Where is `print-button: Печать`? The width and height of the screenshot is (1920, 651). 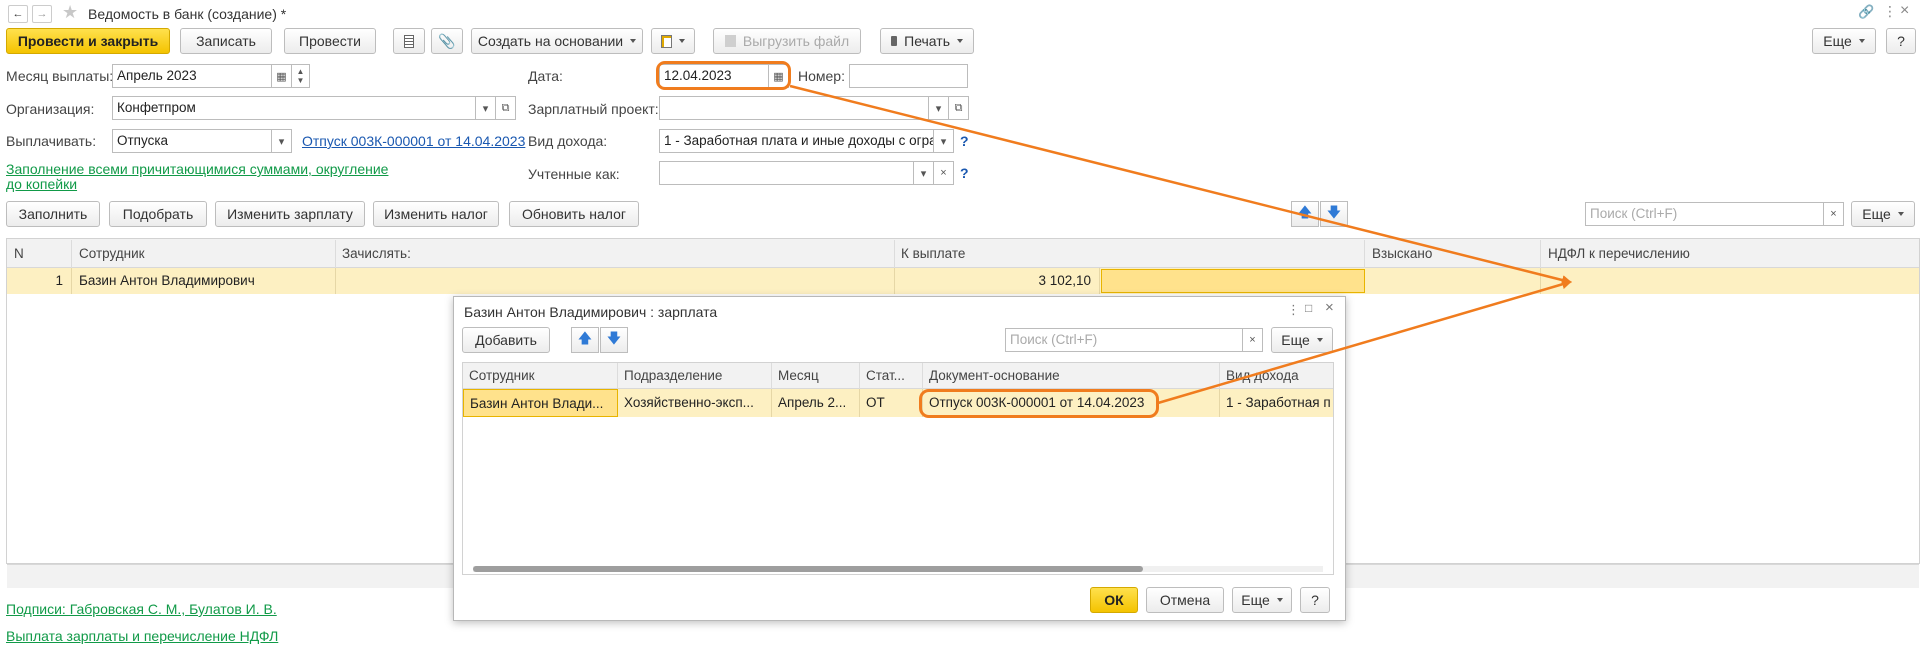
print-button: Печать is located at coordinates (927, 41).